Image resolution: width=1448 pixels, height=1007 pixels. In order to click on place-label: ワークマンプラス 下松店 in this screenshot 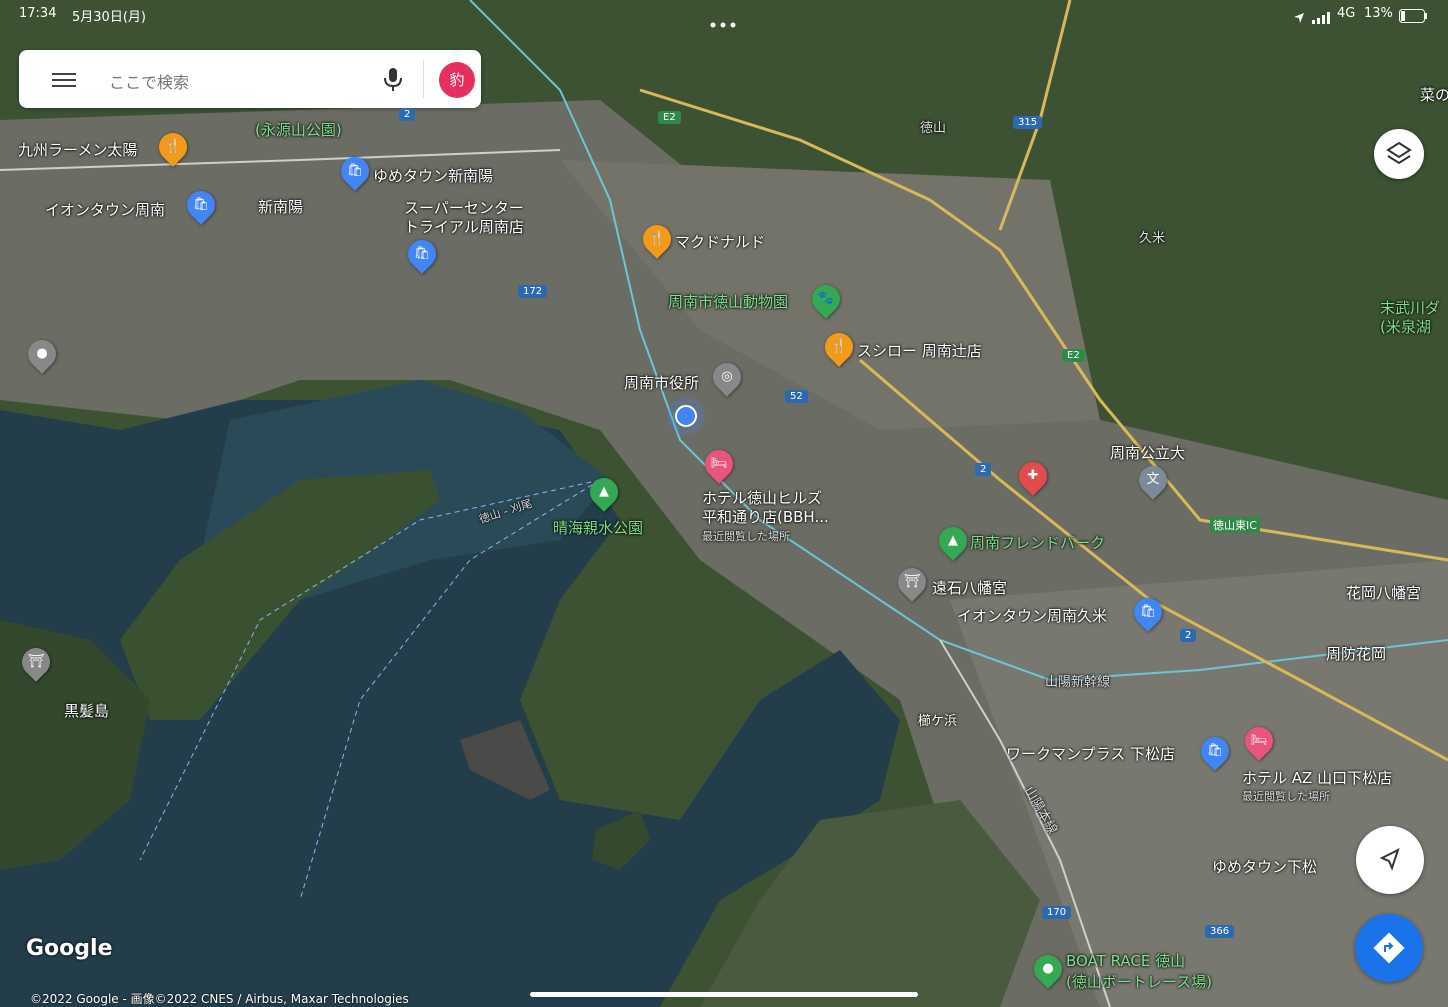, I will do `click(1090, 753)`.